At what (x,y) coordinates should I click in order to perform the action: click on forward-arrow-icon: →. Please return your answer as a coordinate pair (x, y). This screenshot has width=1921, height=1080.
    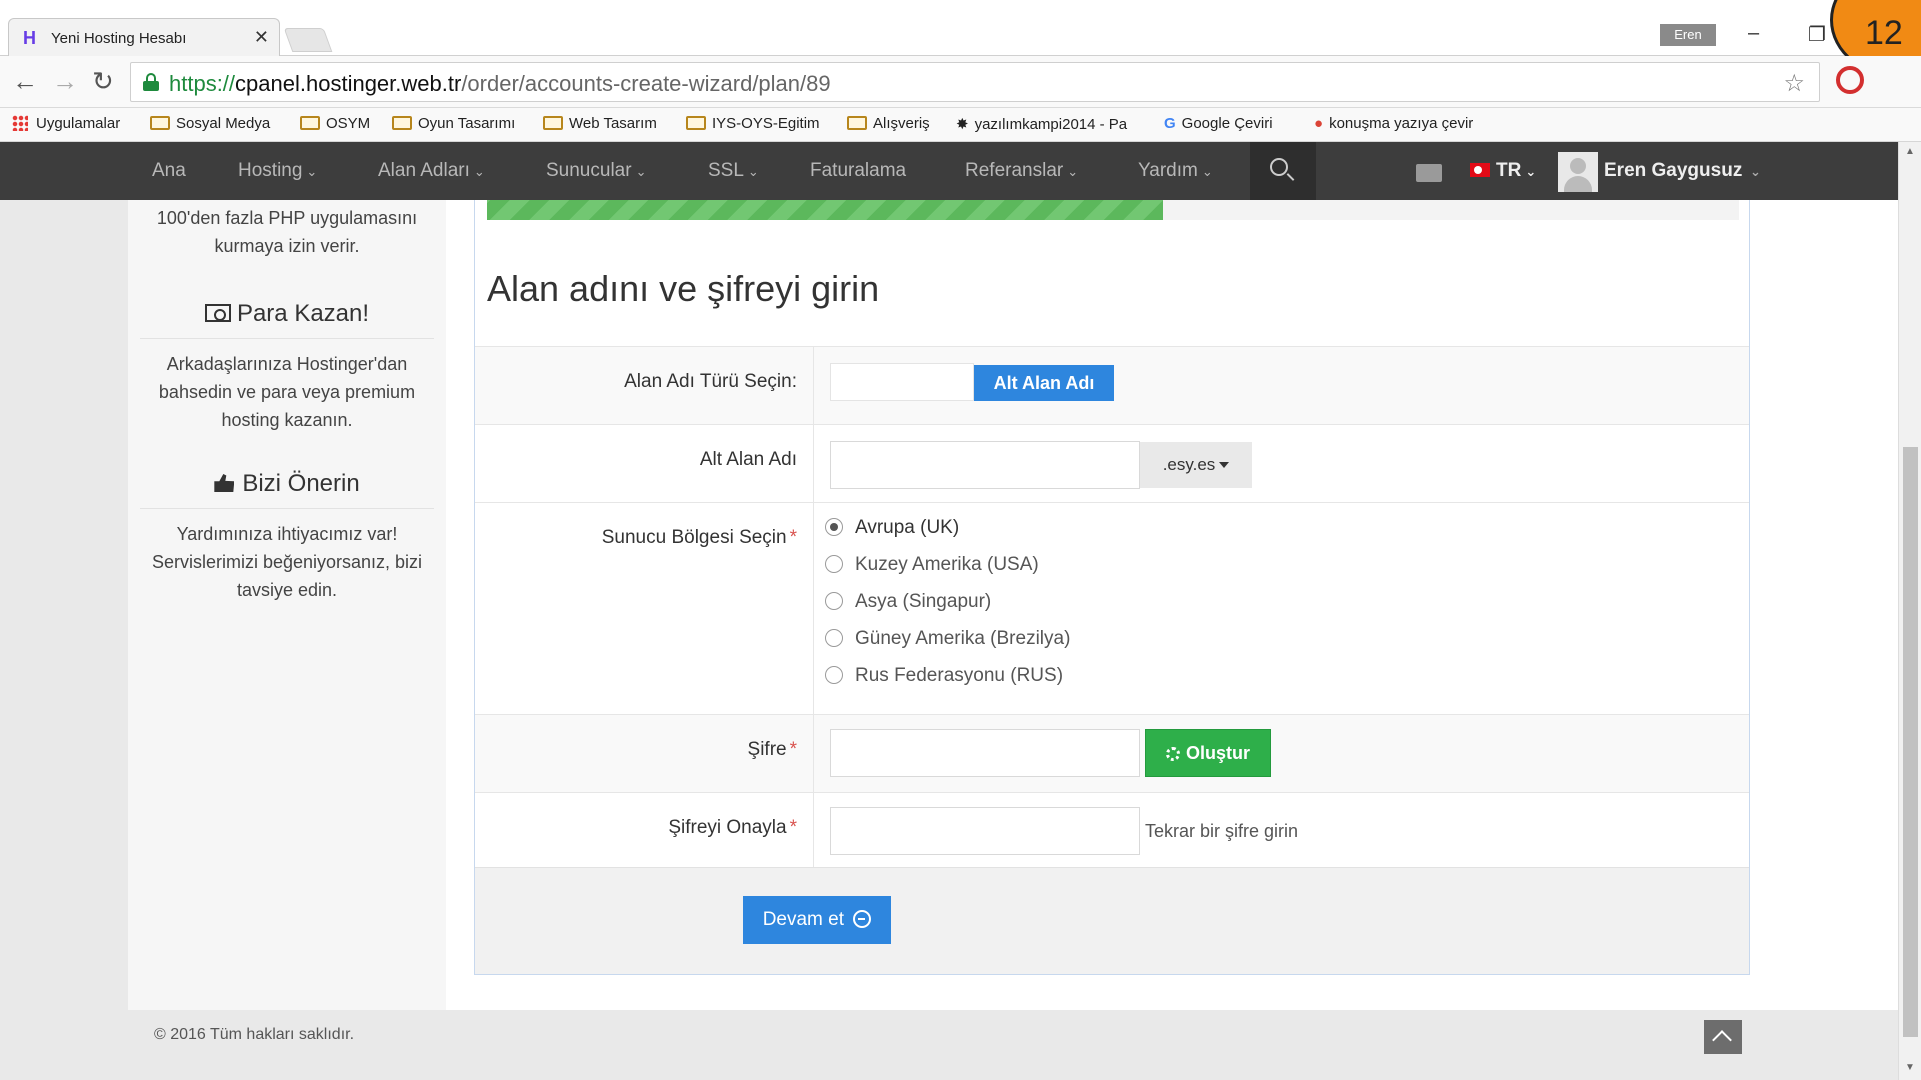
    Looking at the image, I should click on (65, 81).